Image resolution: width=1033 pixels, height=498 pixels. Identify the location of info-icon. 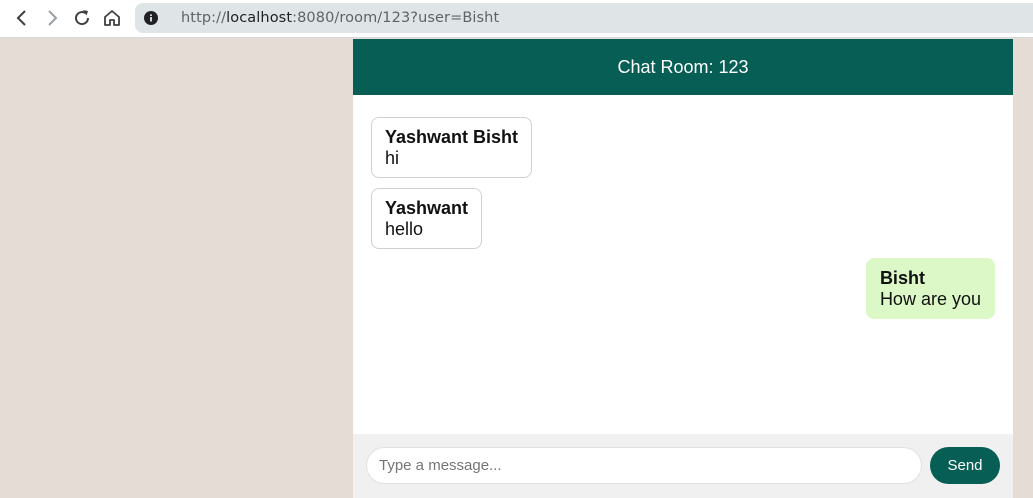
(151, 18).